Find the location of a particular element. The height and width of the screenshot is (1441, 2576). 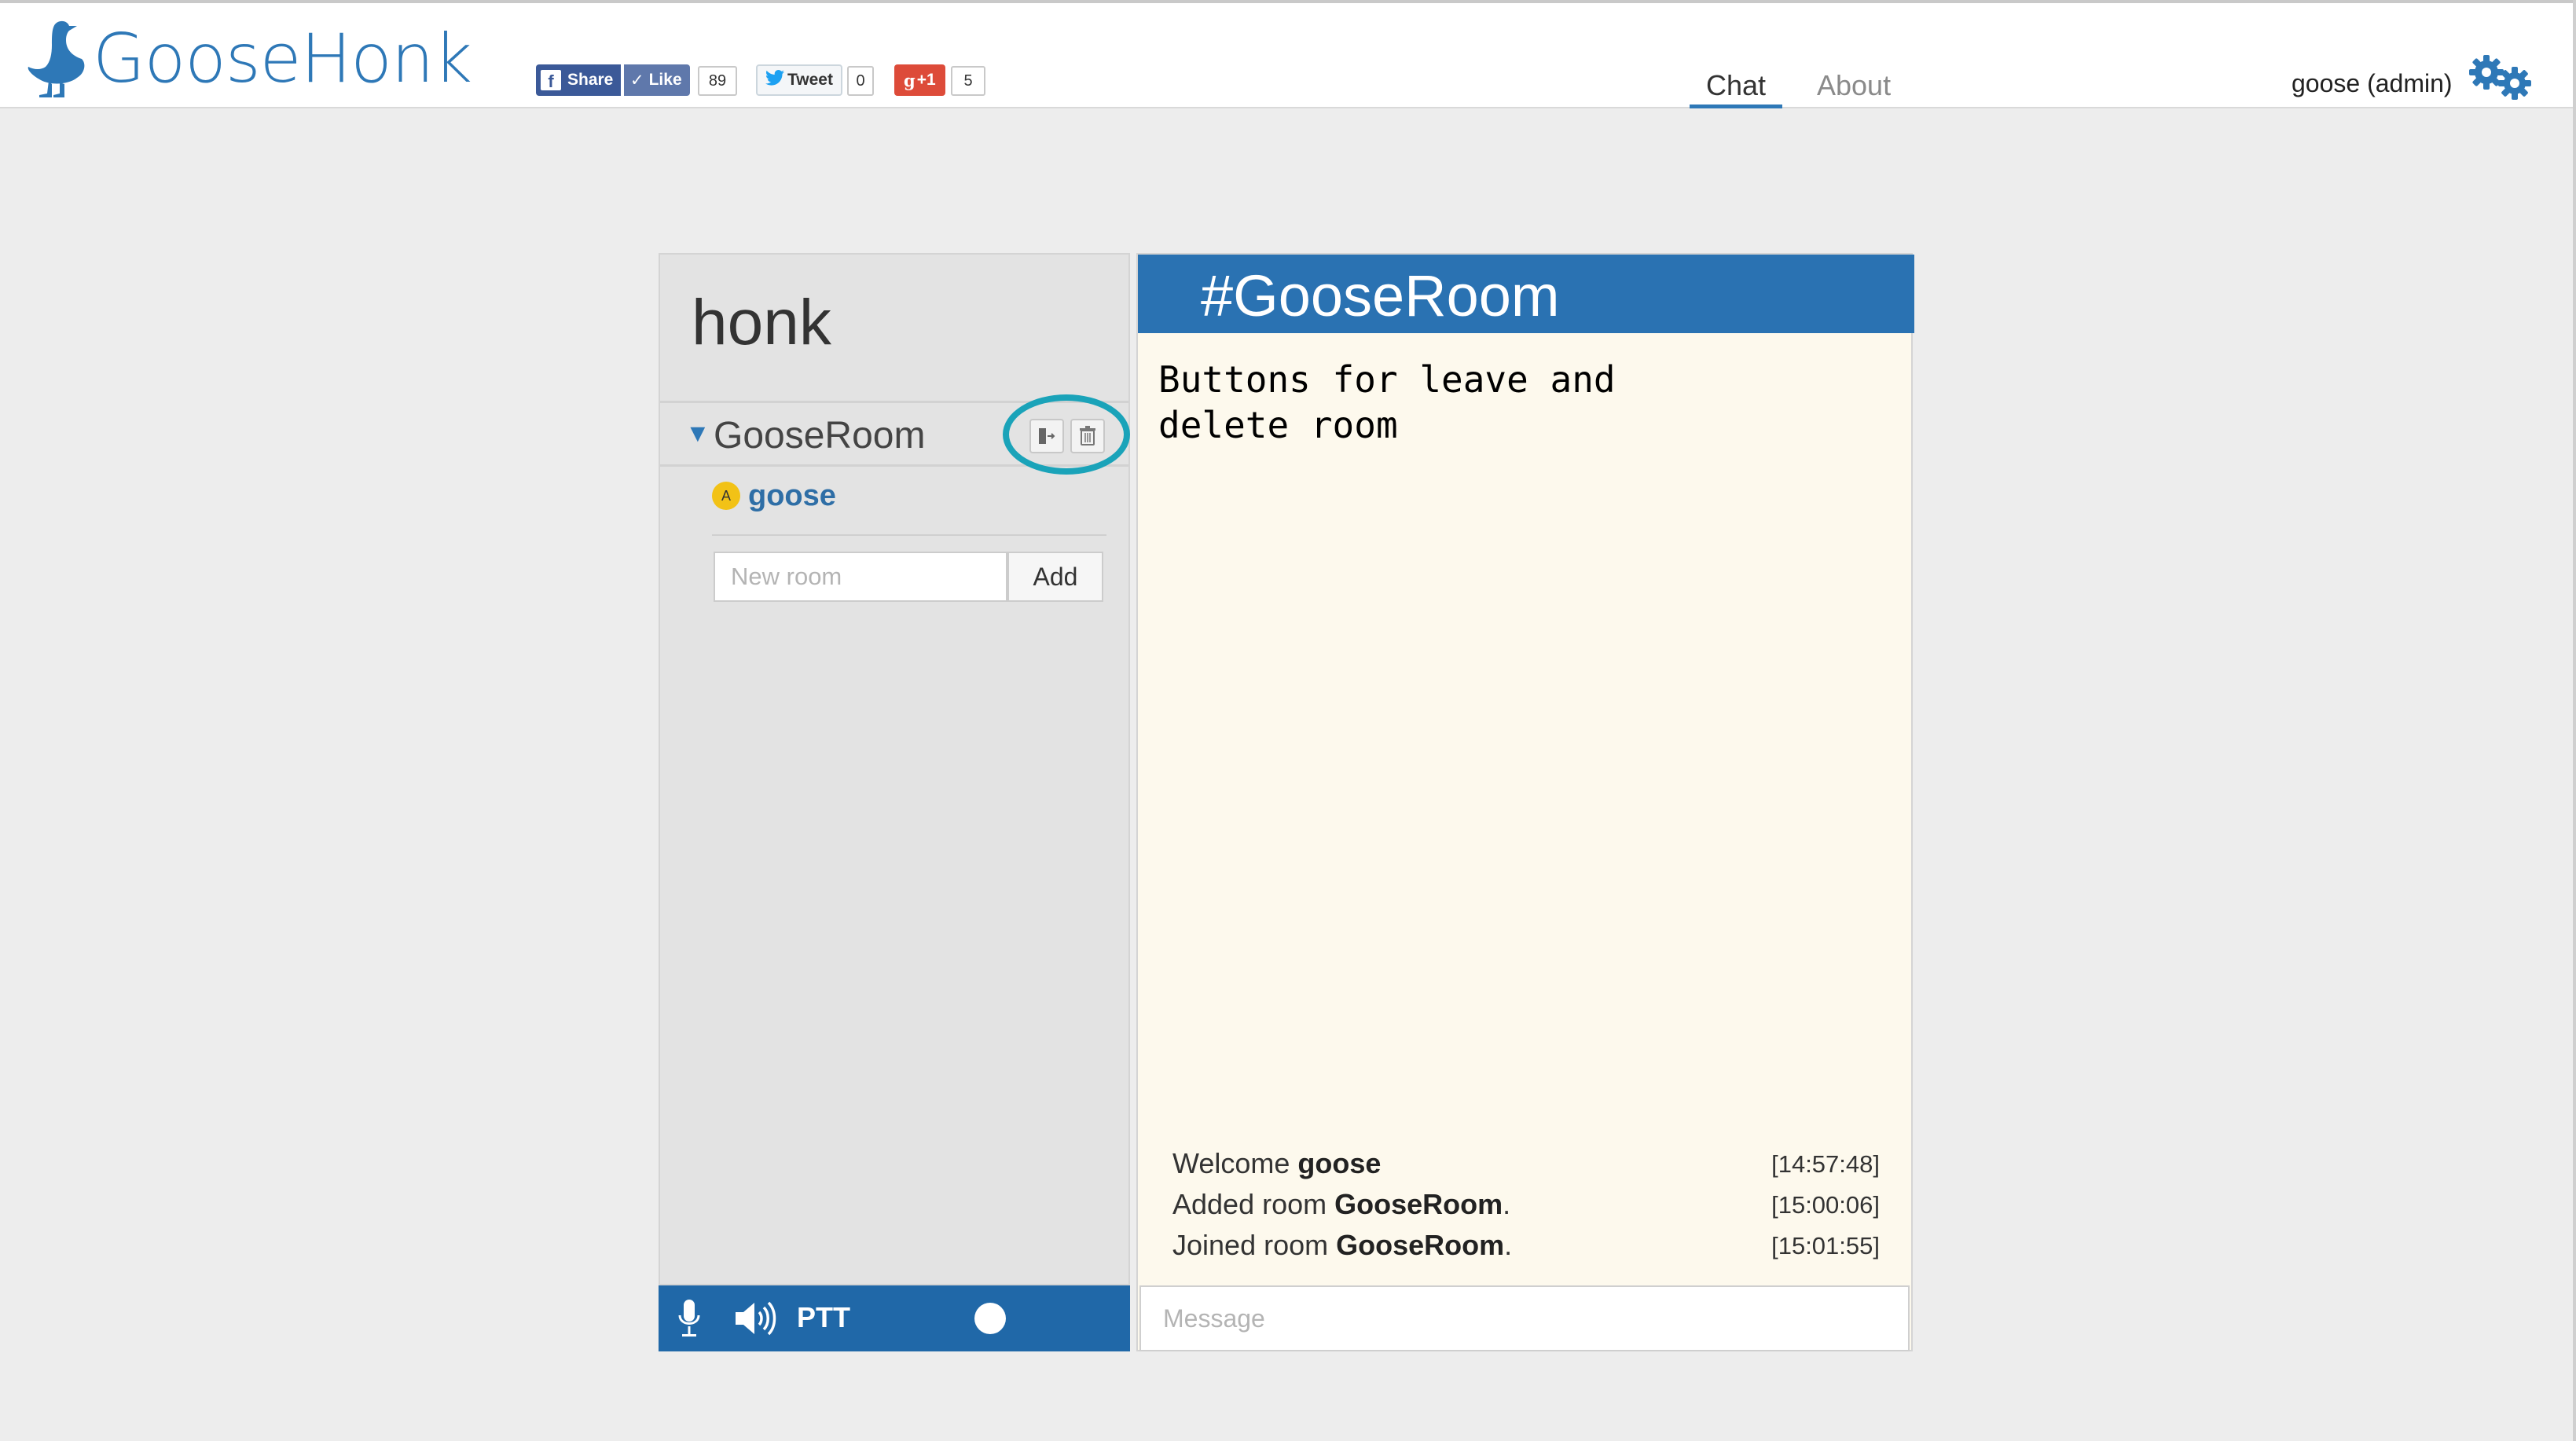

annotation-highlight-ring is located at coordinates (1066, 434).